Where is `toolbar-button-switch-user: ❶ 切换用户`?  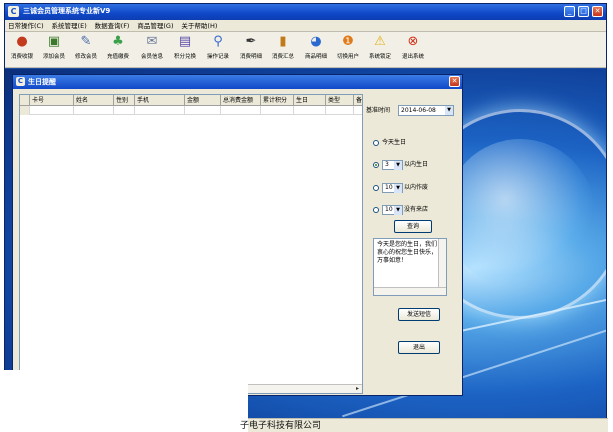 toolbar-button-switch-user: ❶ 切换用户 is located at coordinates (348, 50).